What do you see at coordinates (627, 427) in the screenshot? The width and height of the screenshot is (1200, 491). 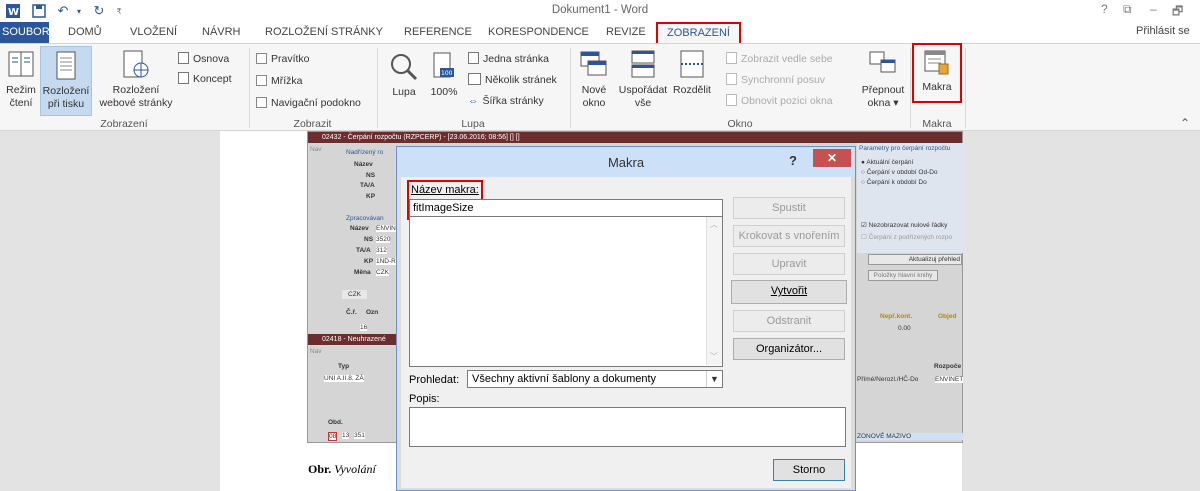 I see `popis-textarea` at bounding box center [627, 427].